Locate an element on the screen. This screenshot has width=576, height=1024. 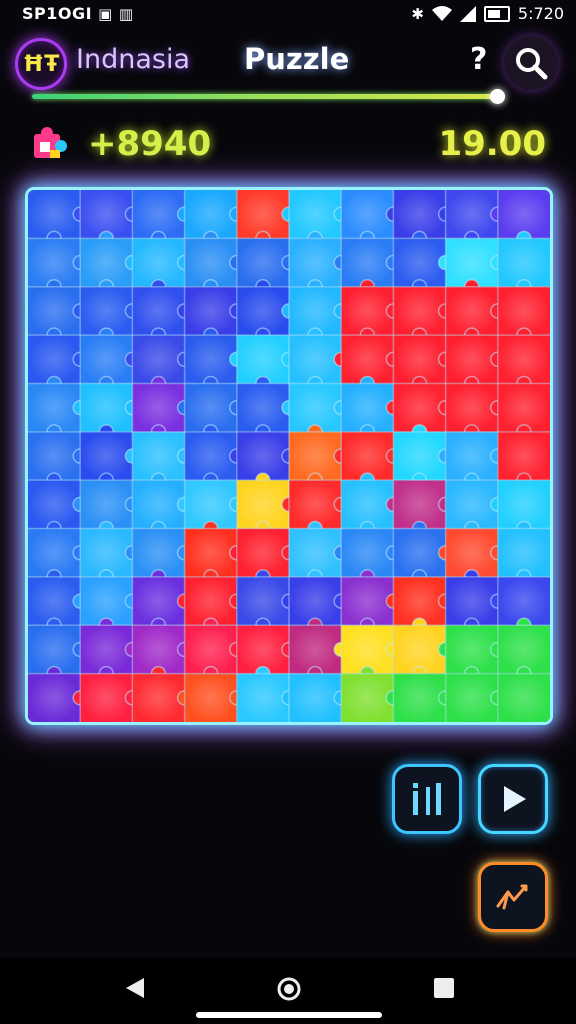
play-button is located at coordinates (513, 799).